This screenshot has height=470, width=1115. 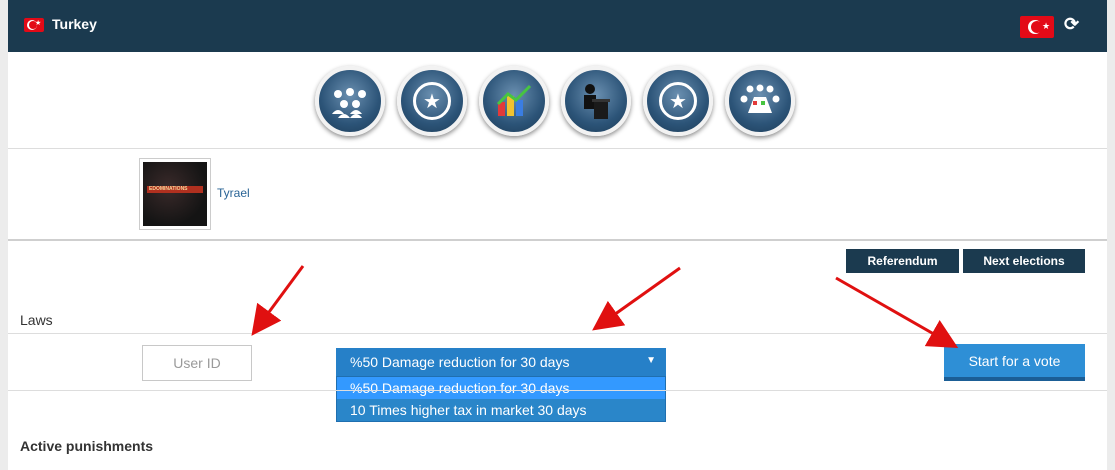 I want to click on start-vote-button: Start for a vote, so click(x=1014, y=362).